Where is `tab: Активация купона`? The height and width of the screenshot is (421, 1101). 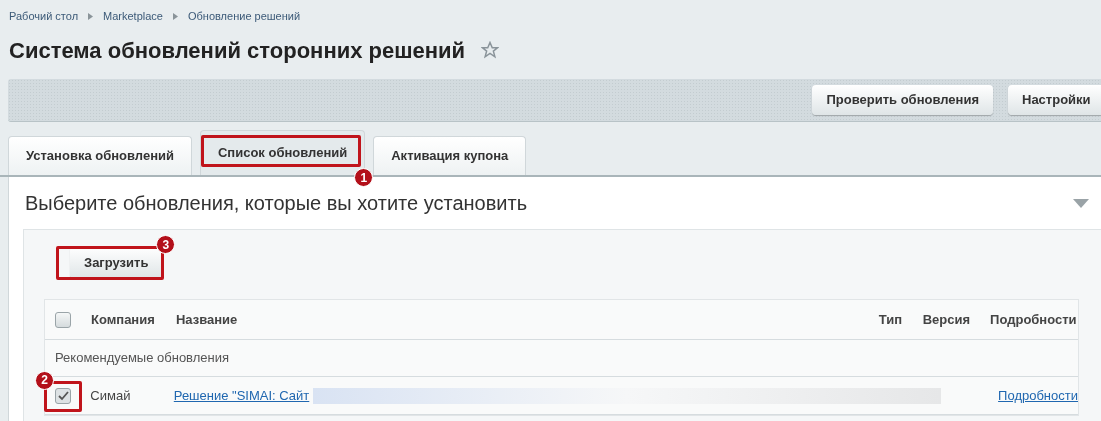 tab: Активация купона is located at coordinates (450, 155).